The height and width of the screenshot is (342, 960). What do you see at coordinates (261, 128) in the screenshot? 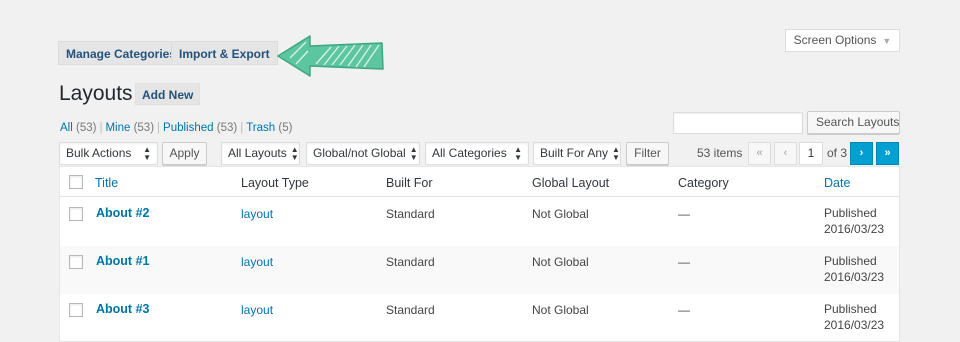
I see `filter-trash-label: Trash` at bounding box center [261, 128].